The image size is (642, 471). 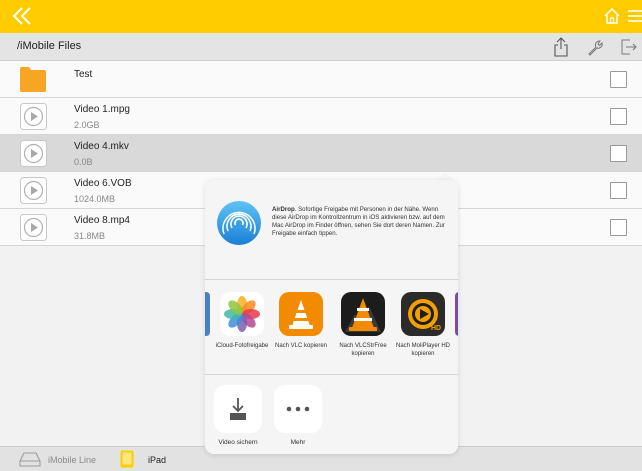 What do you see at coordinates (103, 183) in the screenshot?
I see `file-name: Video 6.VOB` at bounding box center [103, 183].